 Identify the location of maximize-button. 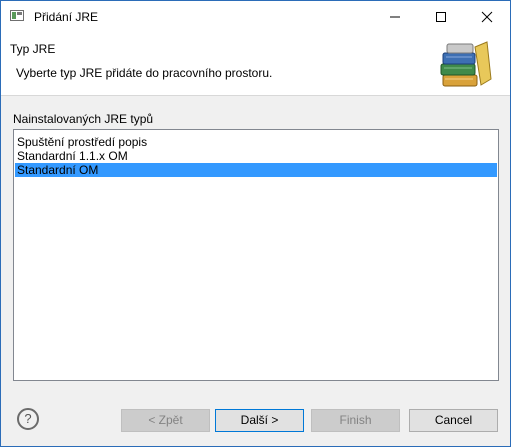
(441, 16).